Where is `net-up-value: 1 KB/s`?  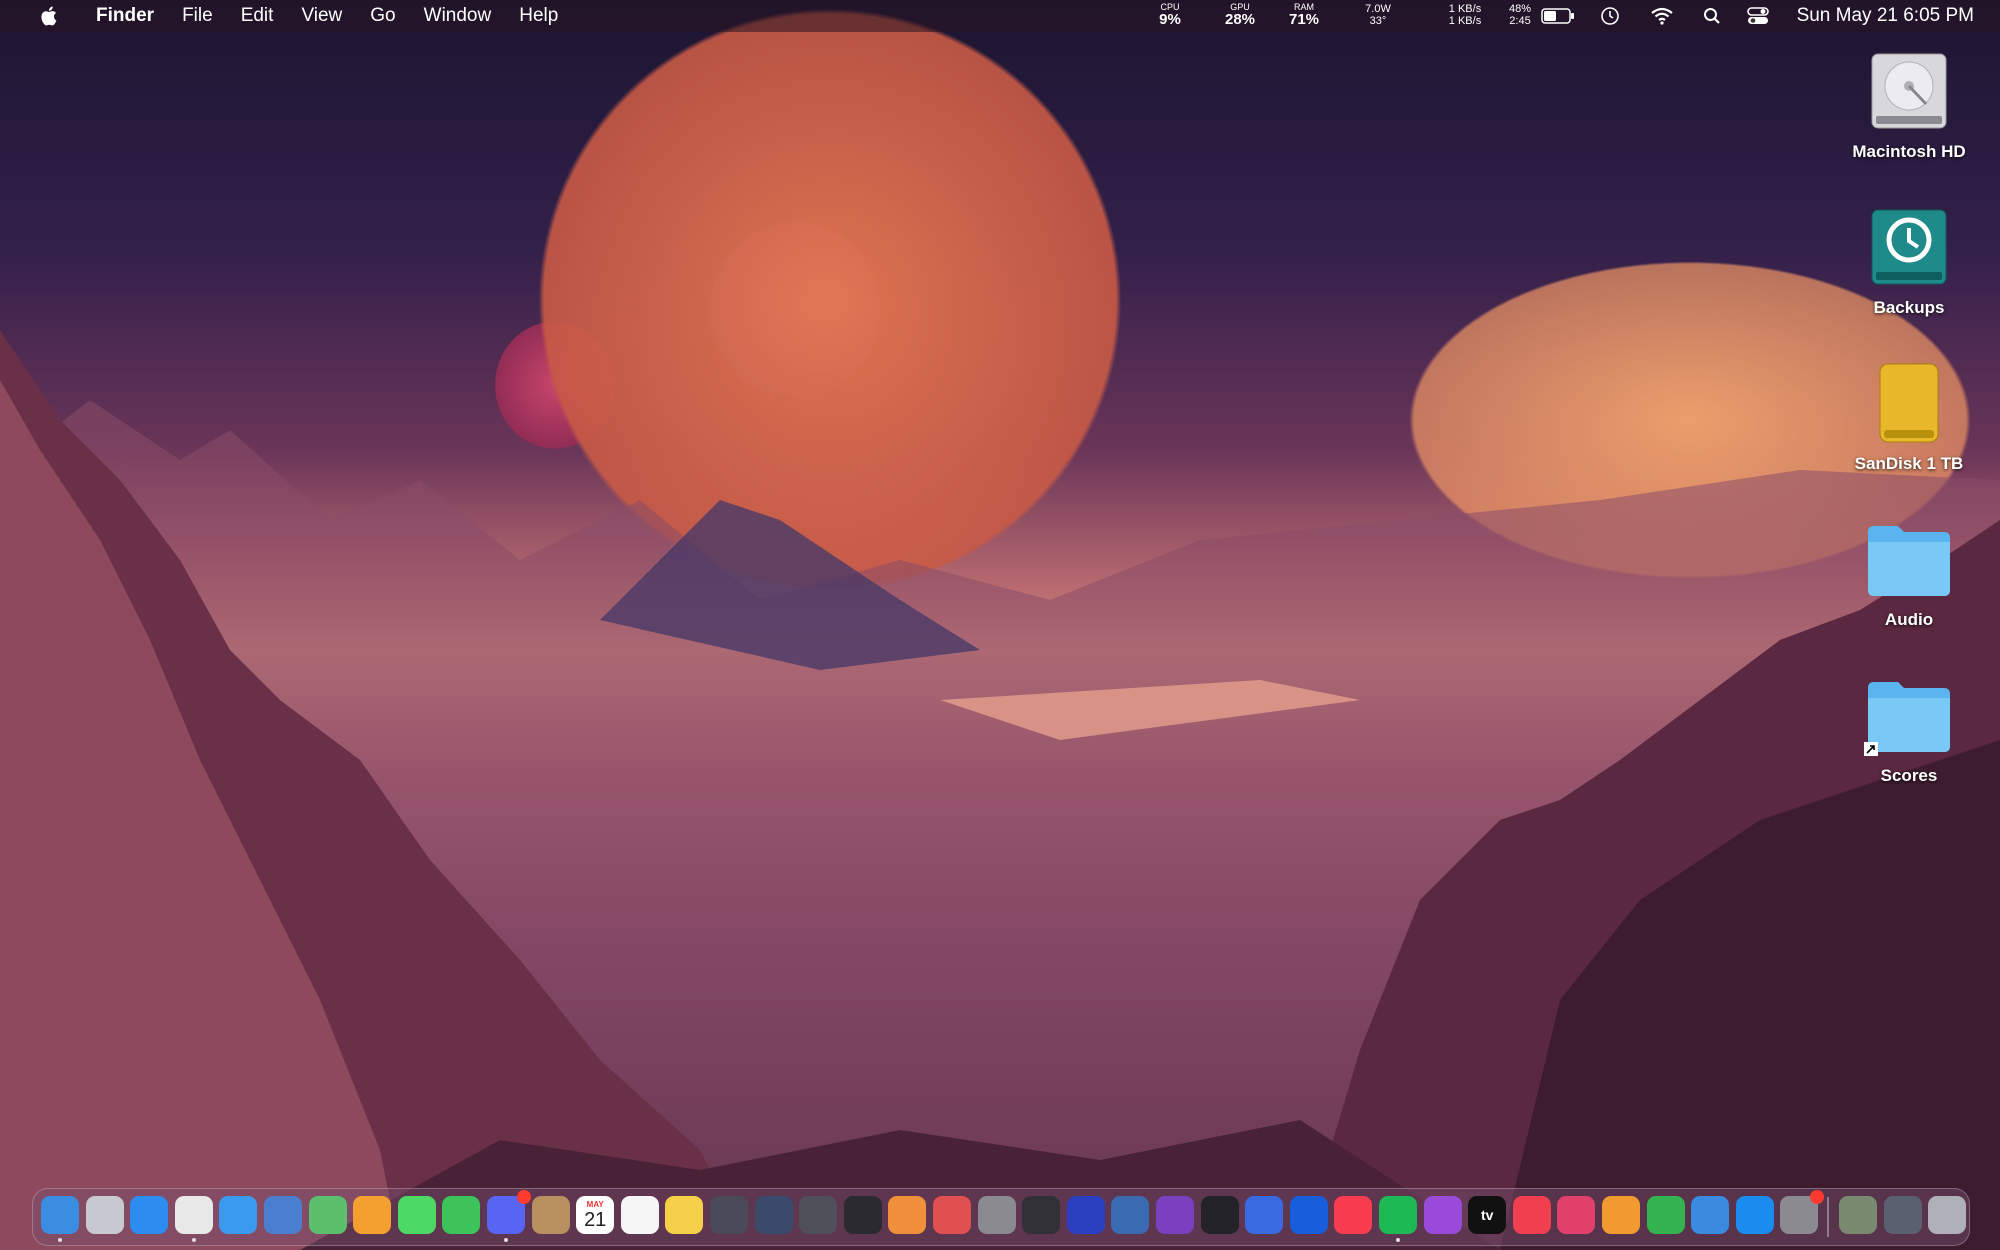 net-up-value: 1 KB/s is located at coordinates (1465, 9).